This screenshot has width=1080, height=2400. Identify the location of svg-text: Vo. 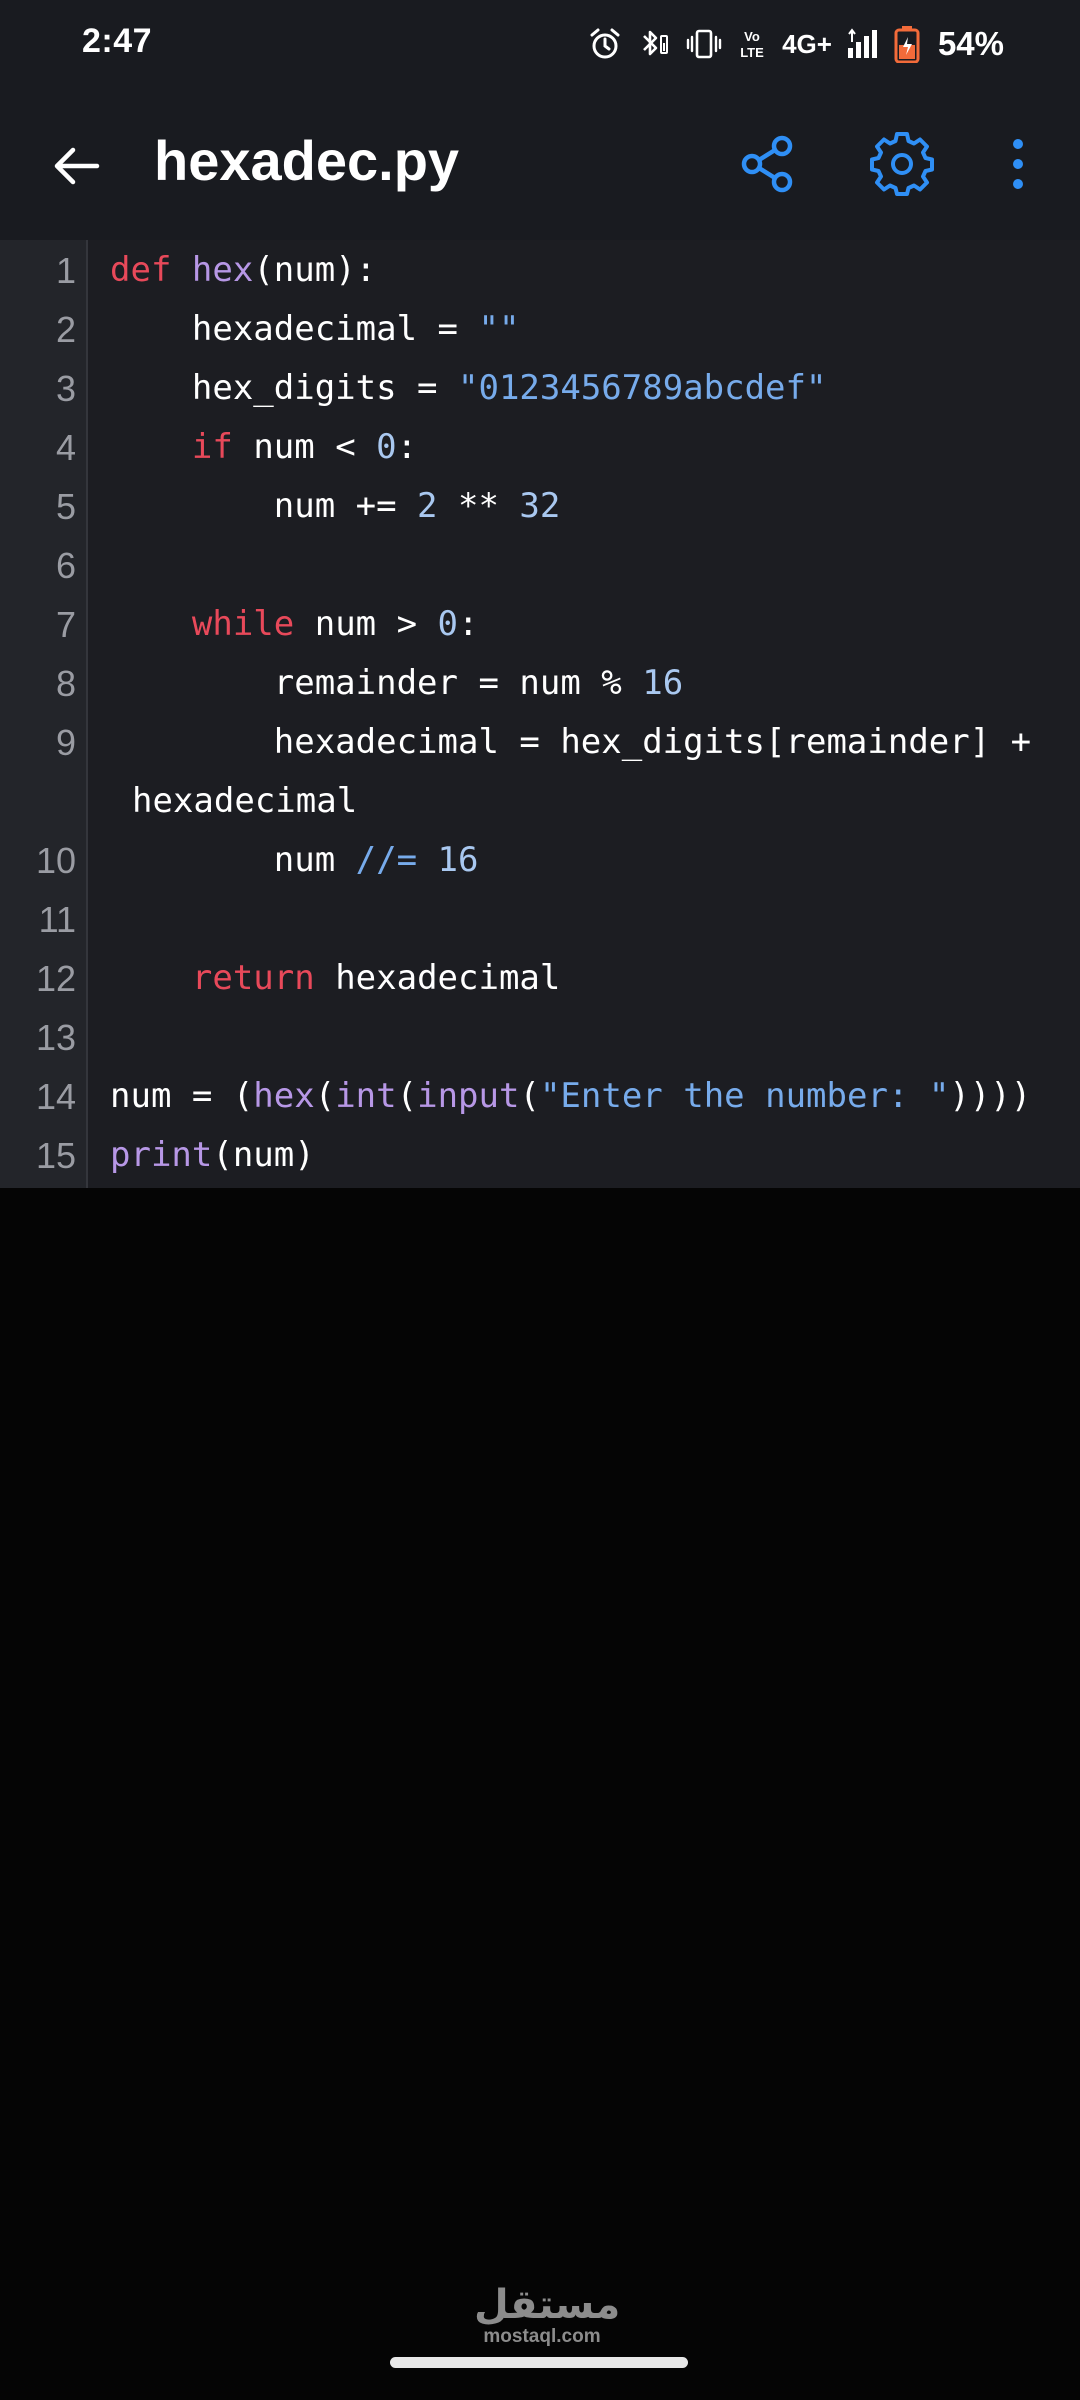
(752, 36).